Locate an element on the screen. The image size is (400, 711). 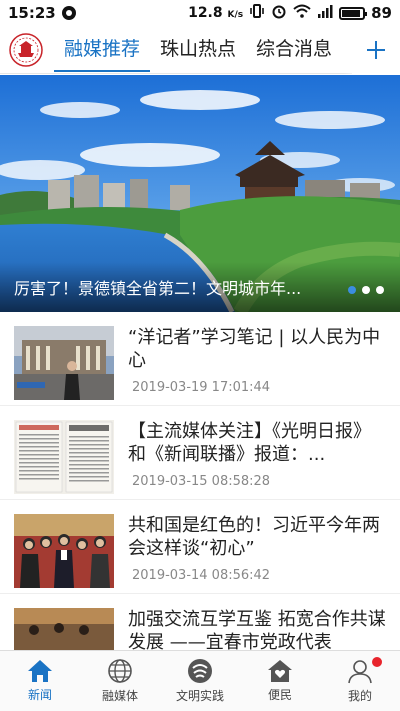
tabs-scroll: 融媒推荐 珠山热点 综合消息 is located at coordinates (203, 50).